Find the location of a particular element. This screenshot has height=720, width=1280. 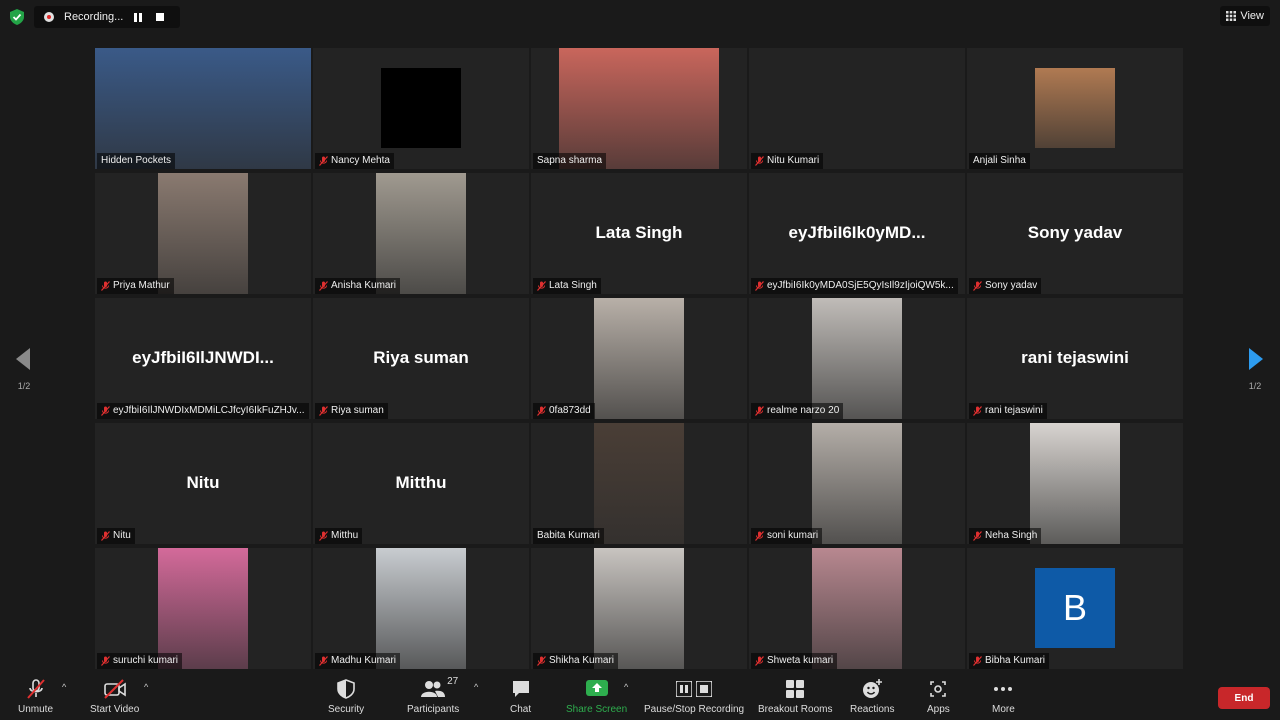

participant-name-label: Nitu is located at coordinates (116, 536).